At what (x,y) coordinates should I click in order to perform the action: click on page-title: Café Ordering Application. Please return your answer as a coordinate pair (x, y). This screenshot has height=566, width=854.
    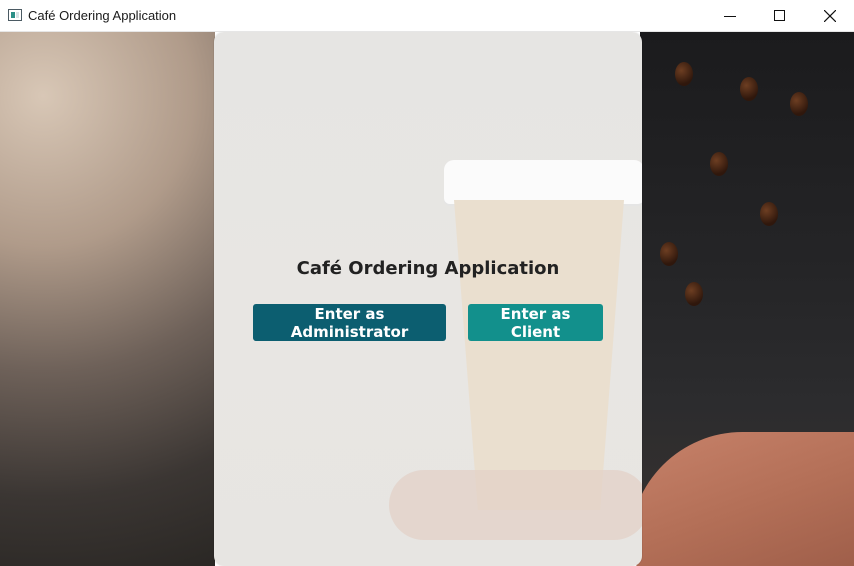
    Looking at the image, I should click on (428, 268).